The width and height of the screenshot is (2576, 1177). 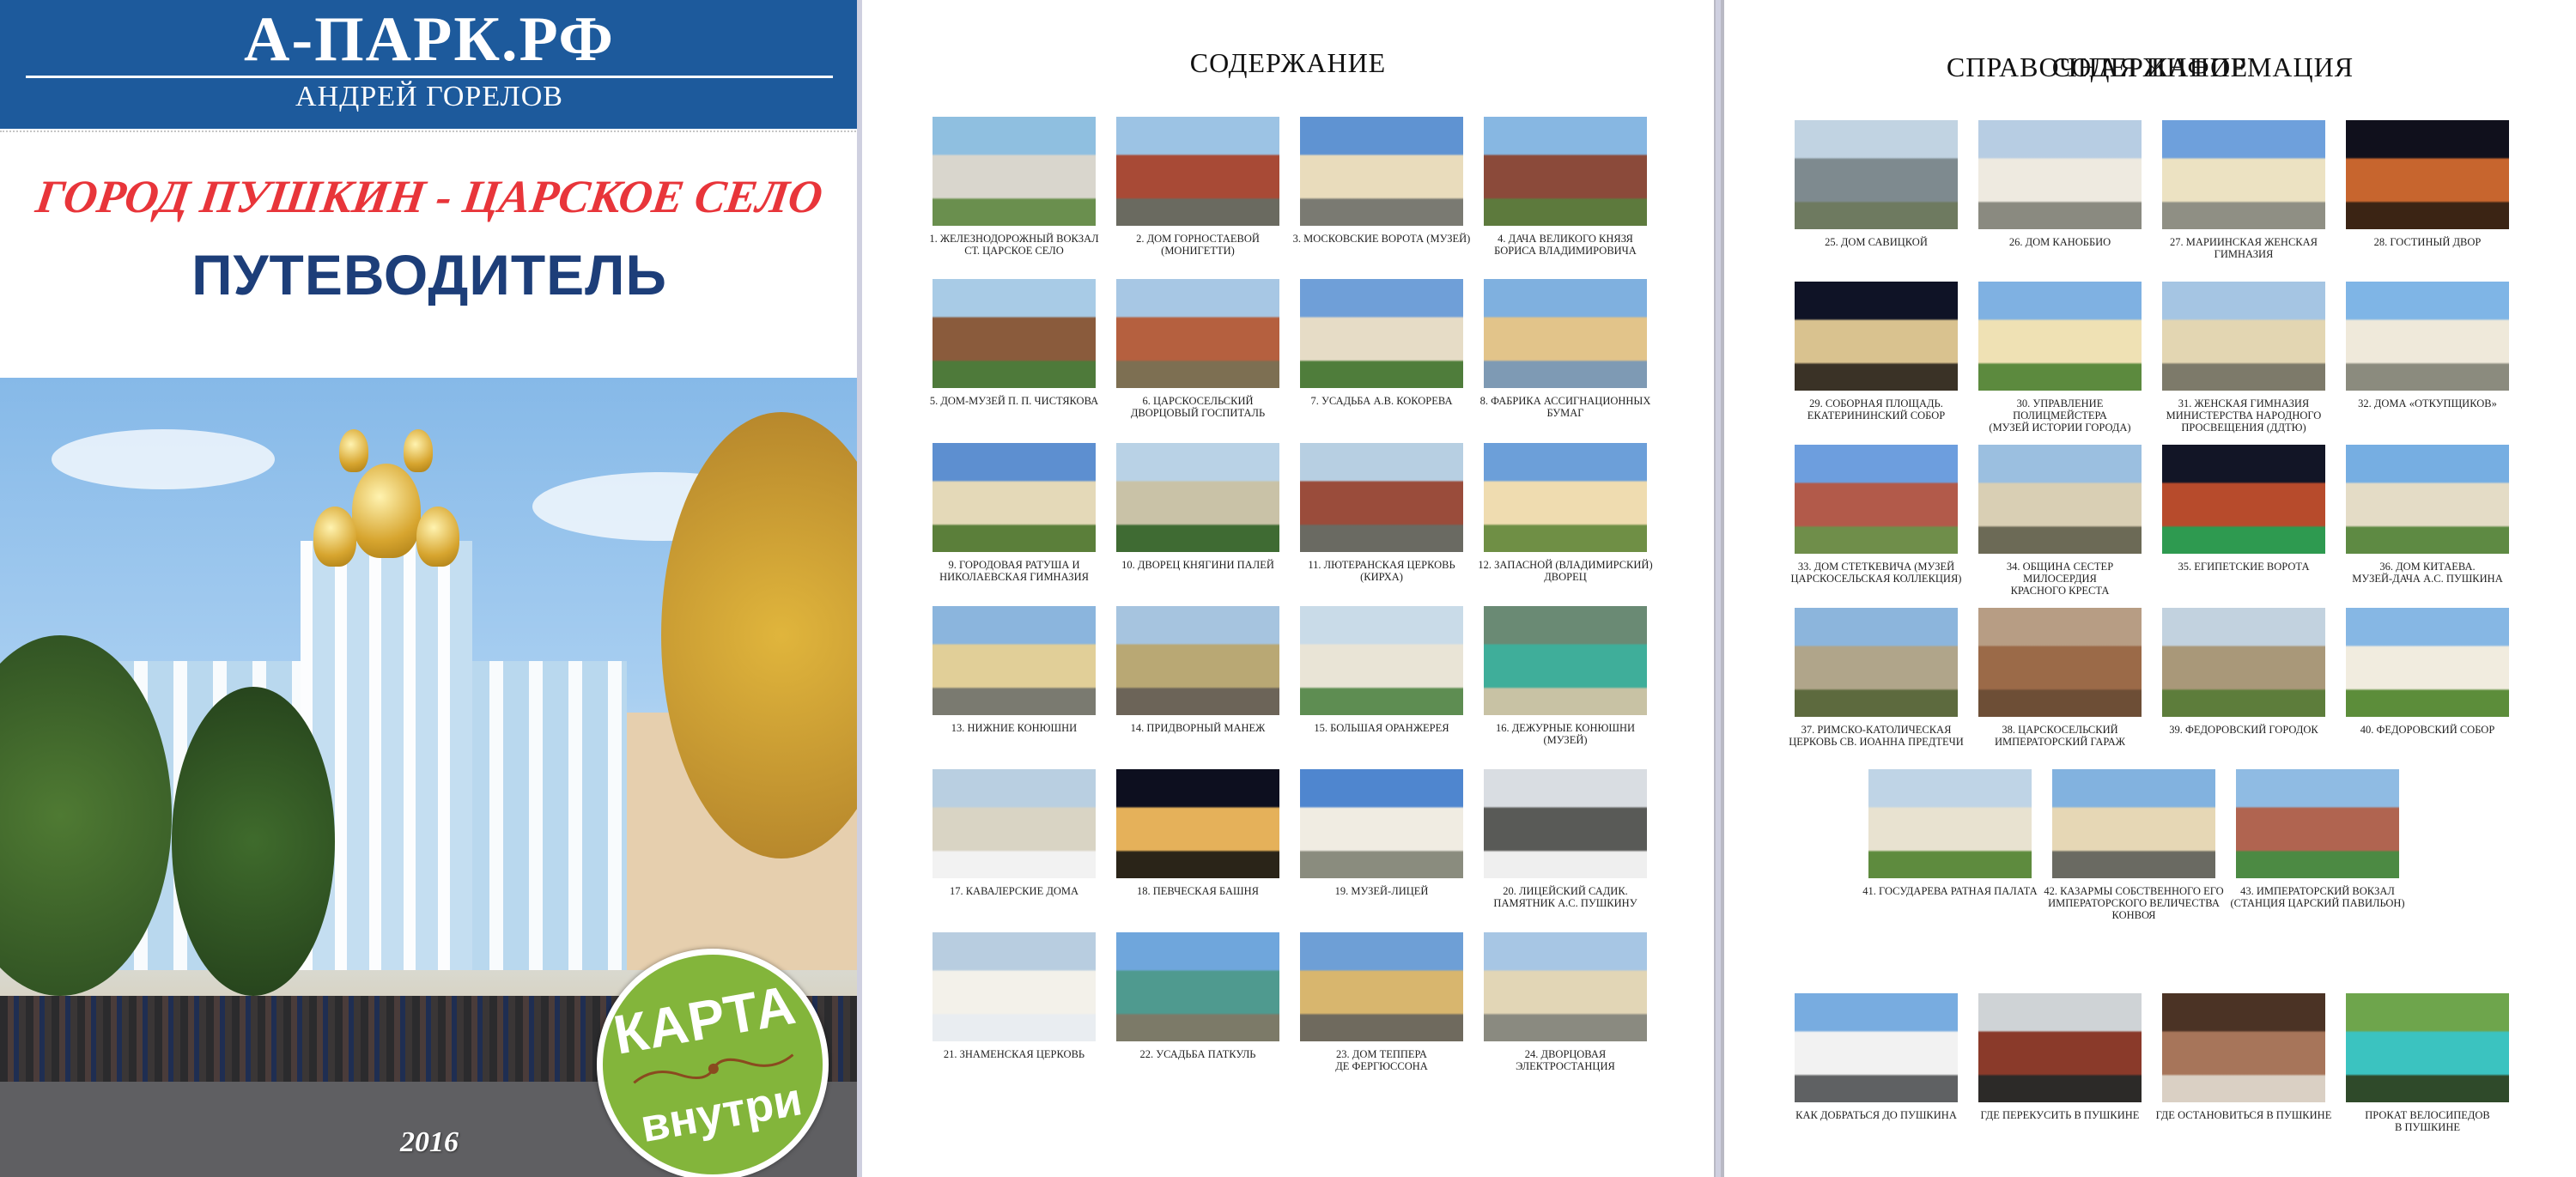 I want to click on contents-item-caption: 26. ДОМ КАНОББИО, so click(x=2060, y=242).